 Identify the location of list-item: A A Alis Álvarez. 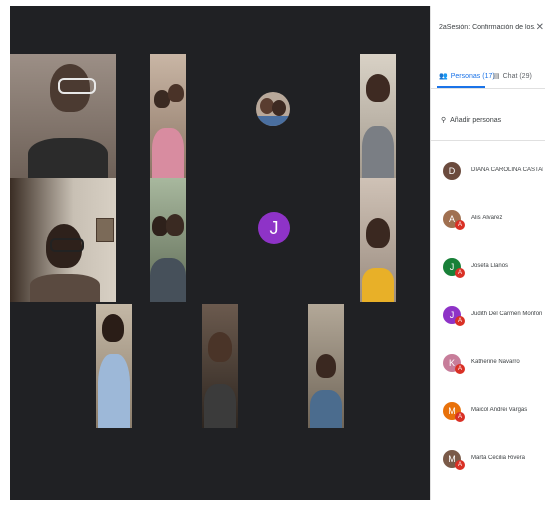
(488, 226).